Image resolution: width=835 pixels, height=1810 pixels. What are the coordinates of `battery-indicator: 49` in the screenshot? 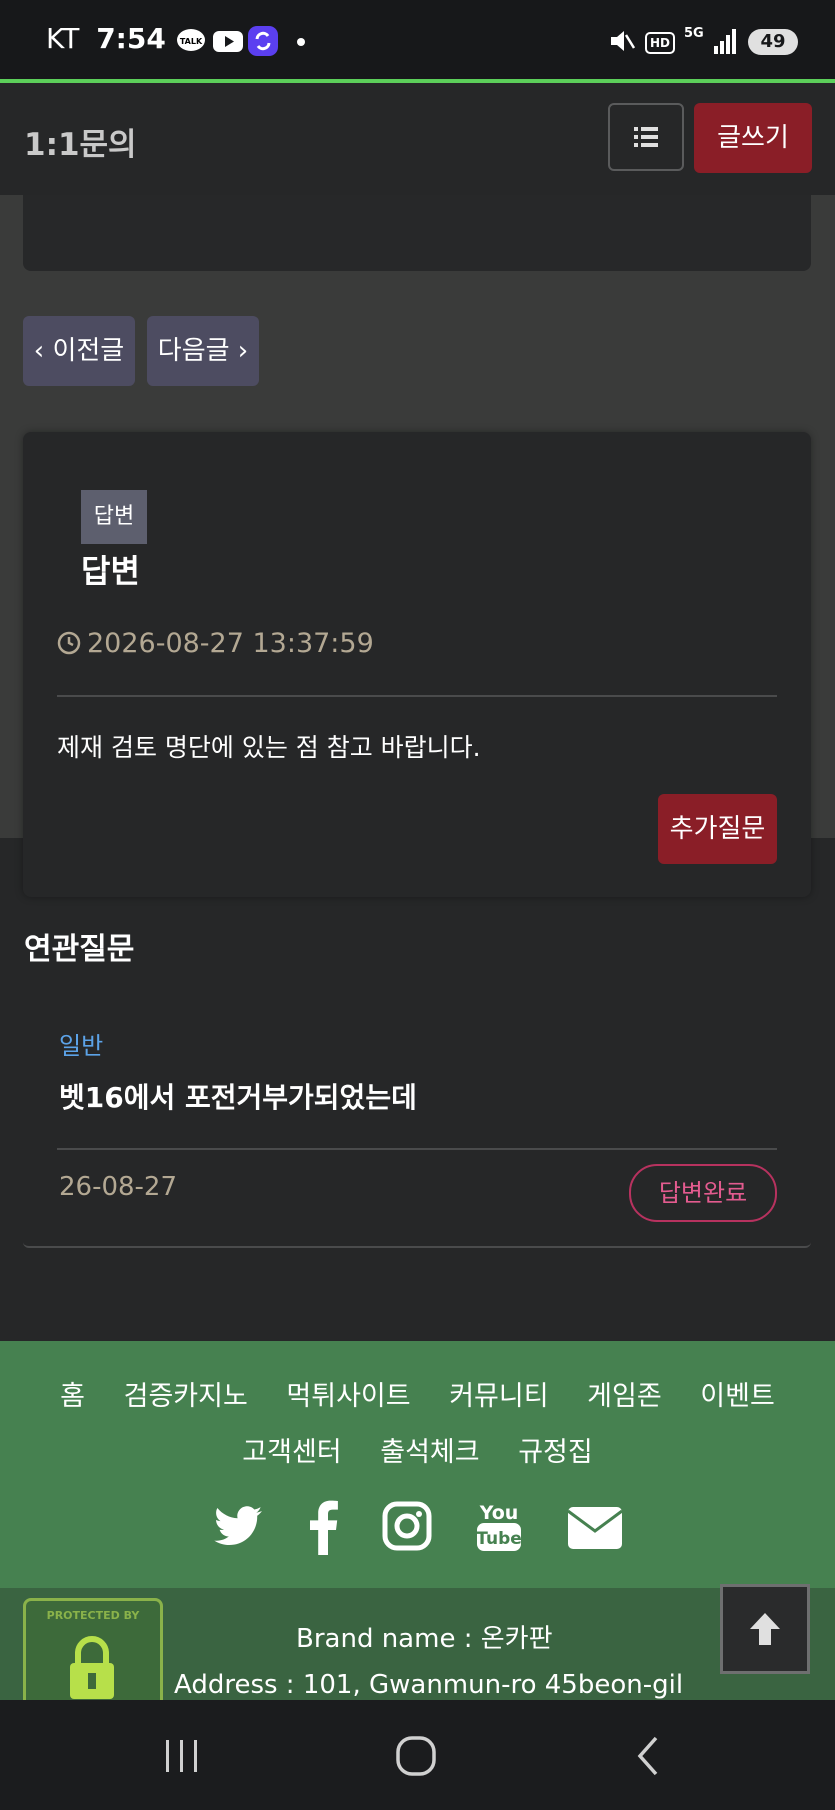 It's located at (773, 42).